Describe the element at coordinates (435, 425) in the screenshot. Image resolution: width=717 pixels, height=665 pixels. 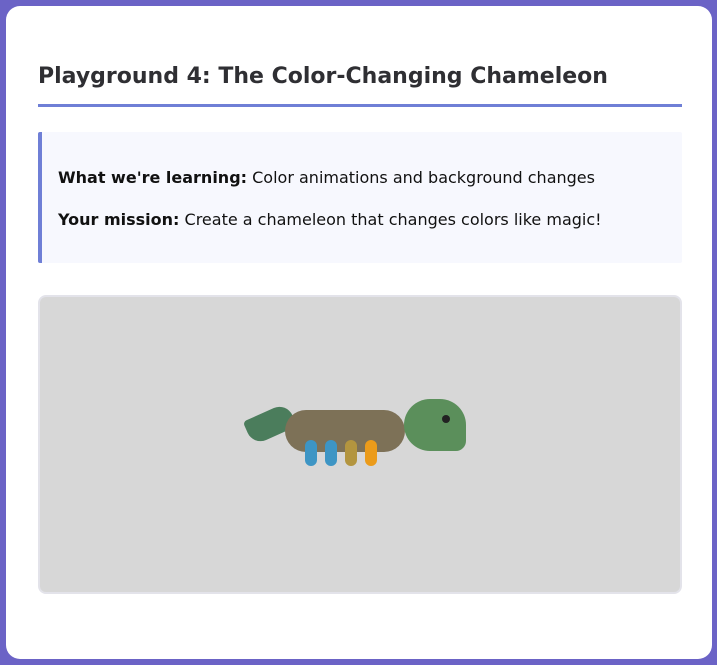
I see `chameleon-head` at that location.